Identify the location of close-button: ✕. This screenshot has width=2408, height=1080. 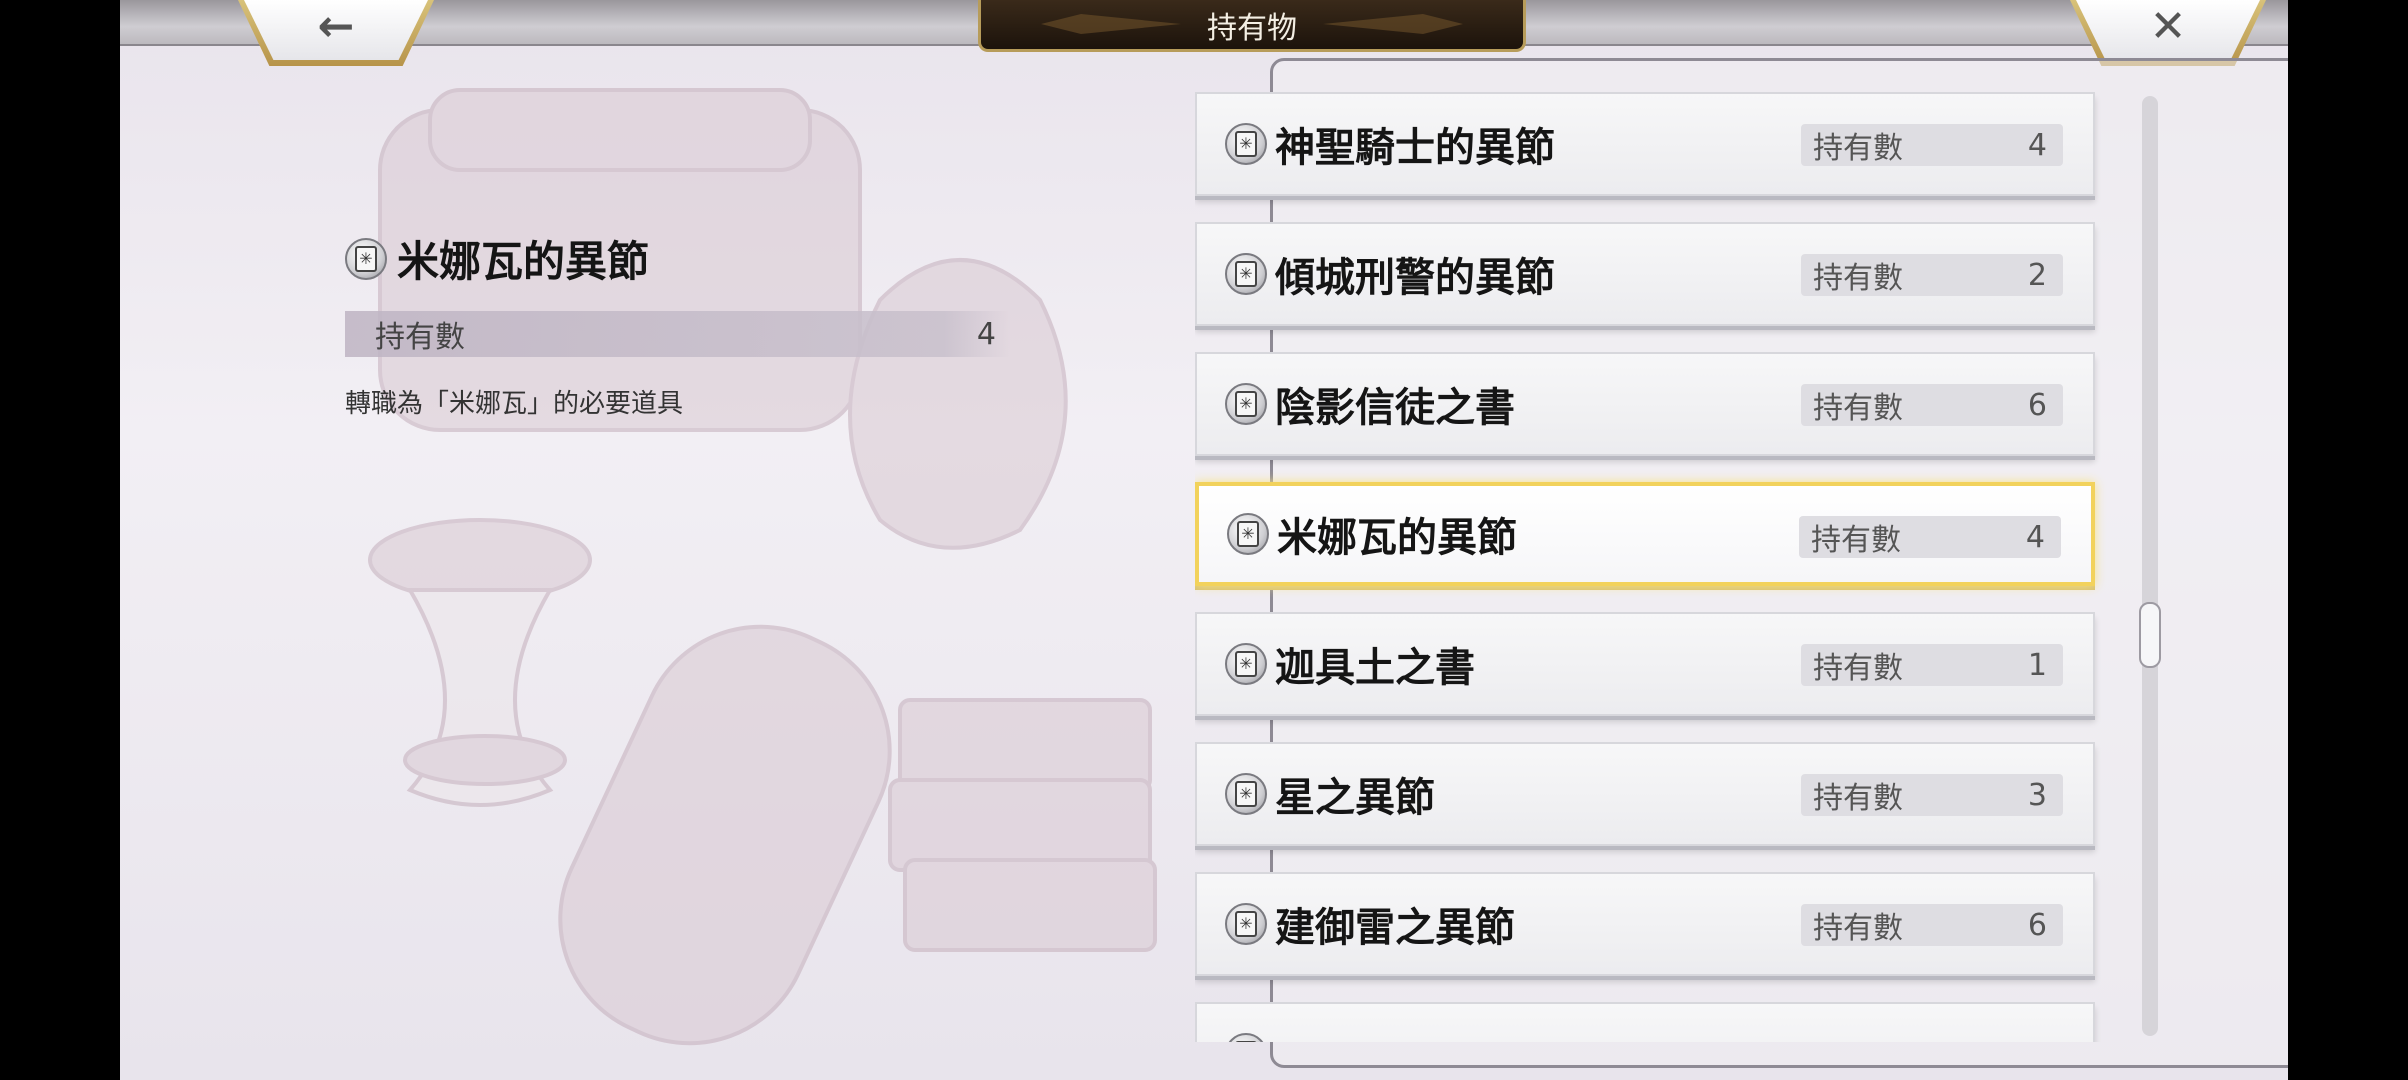
(2168, 33).